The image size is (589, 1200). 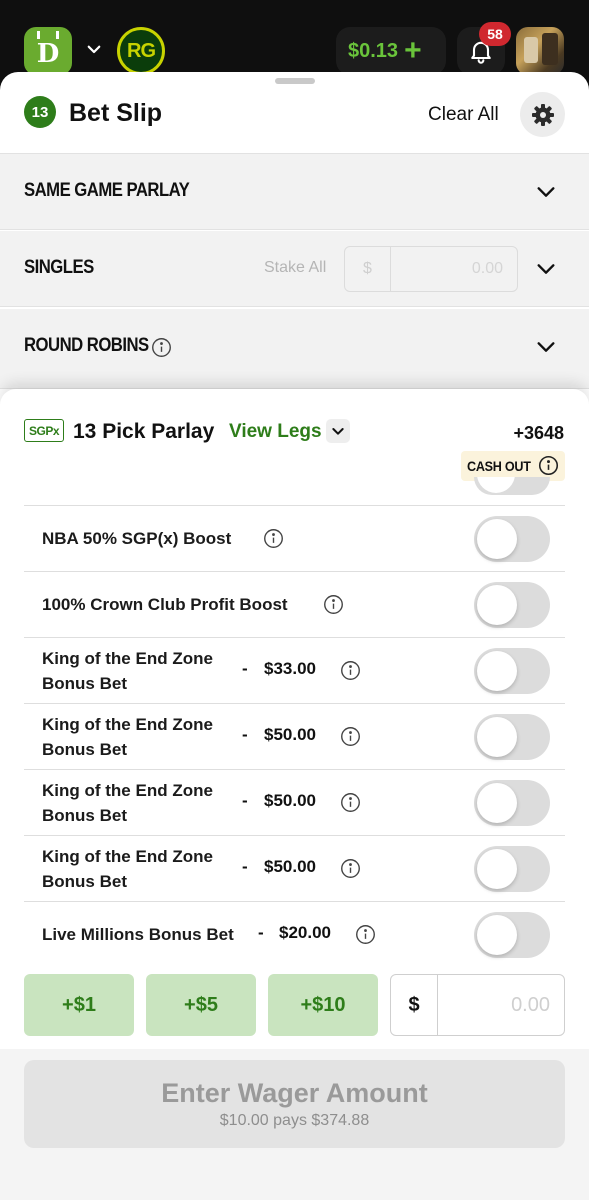 I want to click on logo-letter: D, so click(x=48, y=54).